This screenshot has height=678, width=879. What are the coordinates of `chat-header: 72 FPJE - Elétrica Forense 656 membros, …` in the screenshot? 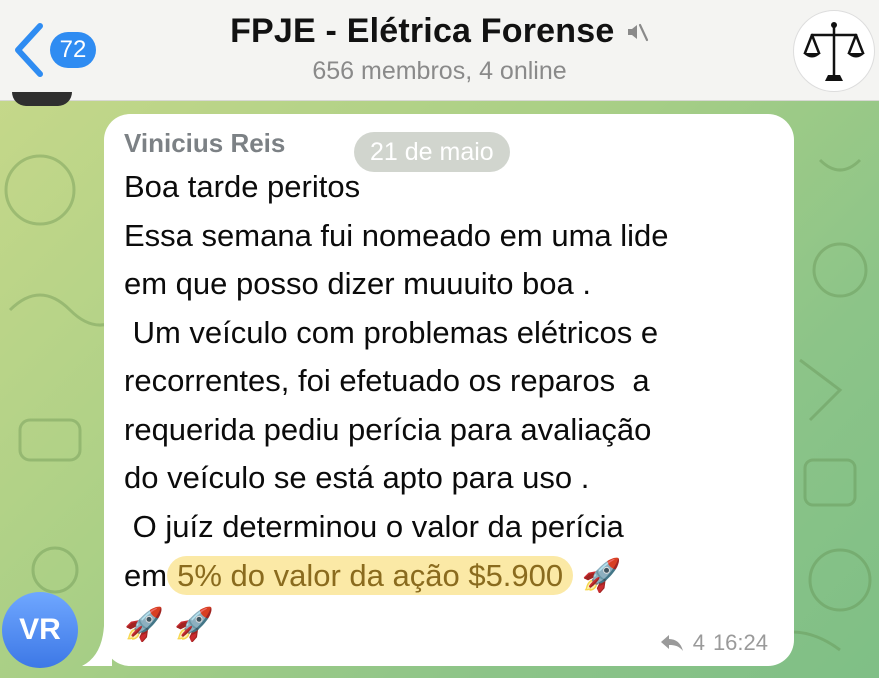 It's located at (439, 50).